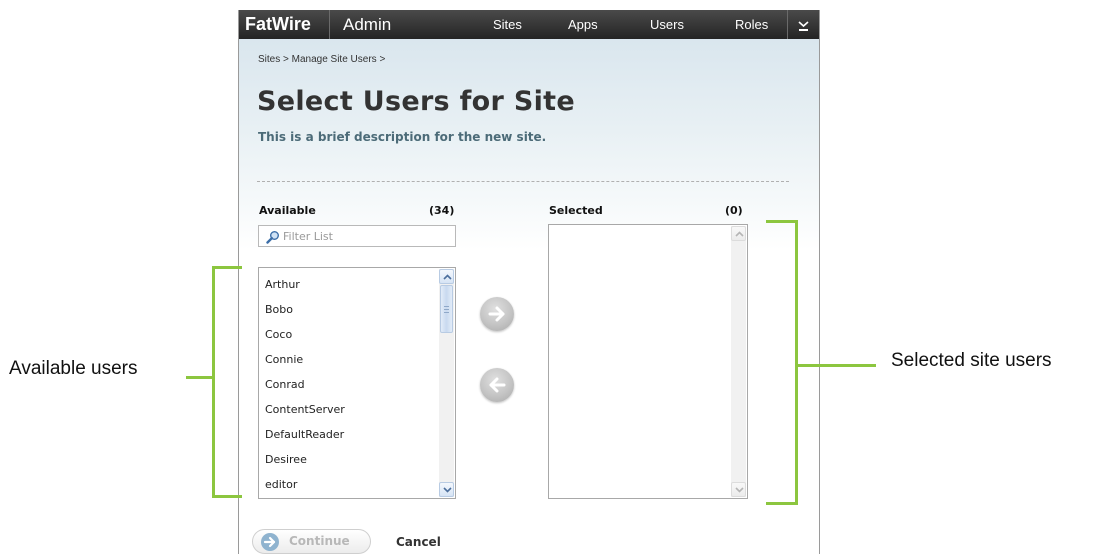 This screenshot has width=1095, height=554. Describe the element at coordinates (272, 237) in the screenshot. I see `search-icon` at that location.